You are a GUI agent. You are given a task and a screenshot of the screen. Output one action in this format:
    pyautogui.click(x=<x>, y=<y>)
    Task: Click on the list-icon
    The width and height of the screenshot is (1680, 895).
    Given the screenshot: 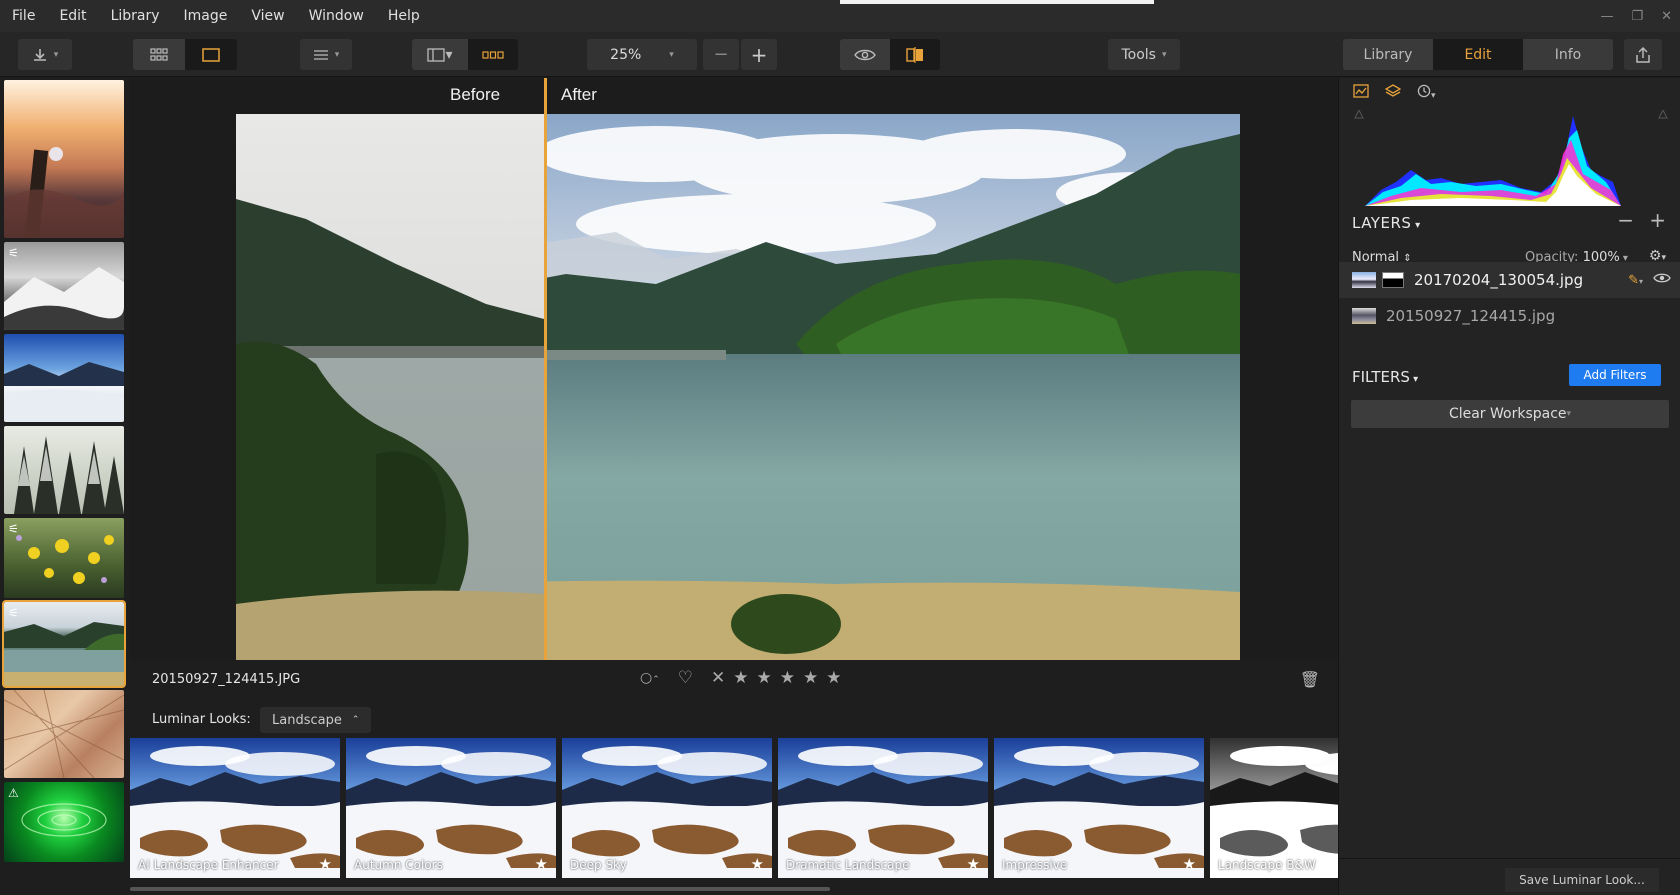 What is the action you would take?
    pyautogui.click(x=320, y=54)
    